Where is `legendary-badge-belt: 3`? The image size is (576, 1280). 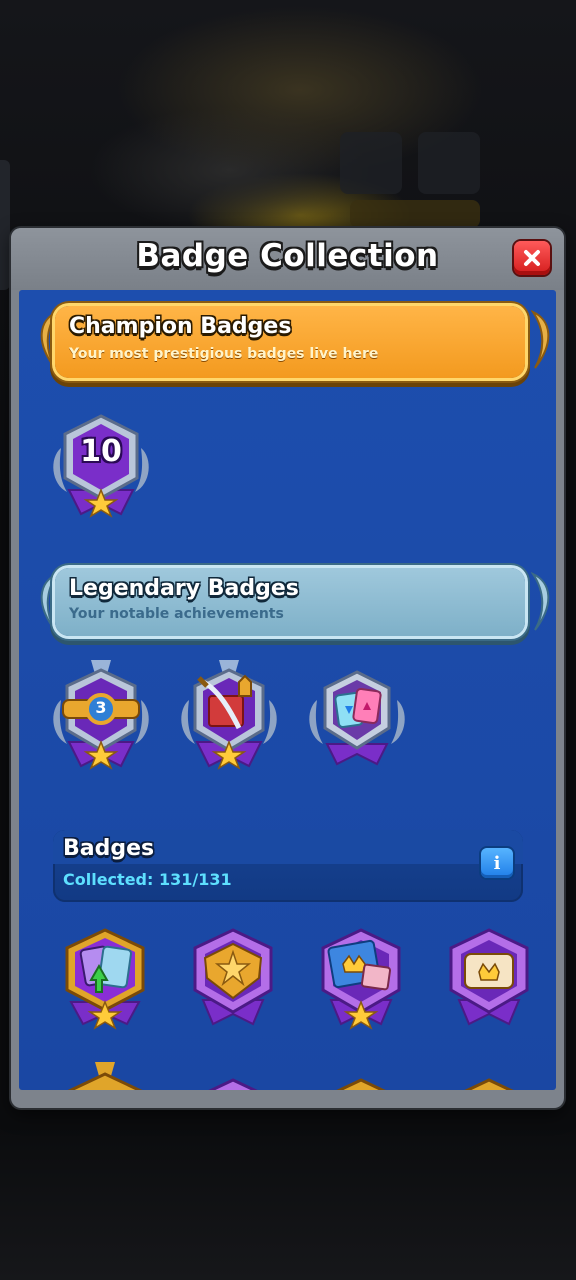
legendary-badge-belt: 3 is located at coordinates (101, 720).